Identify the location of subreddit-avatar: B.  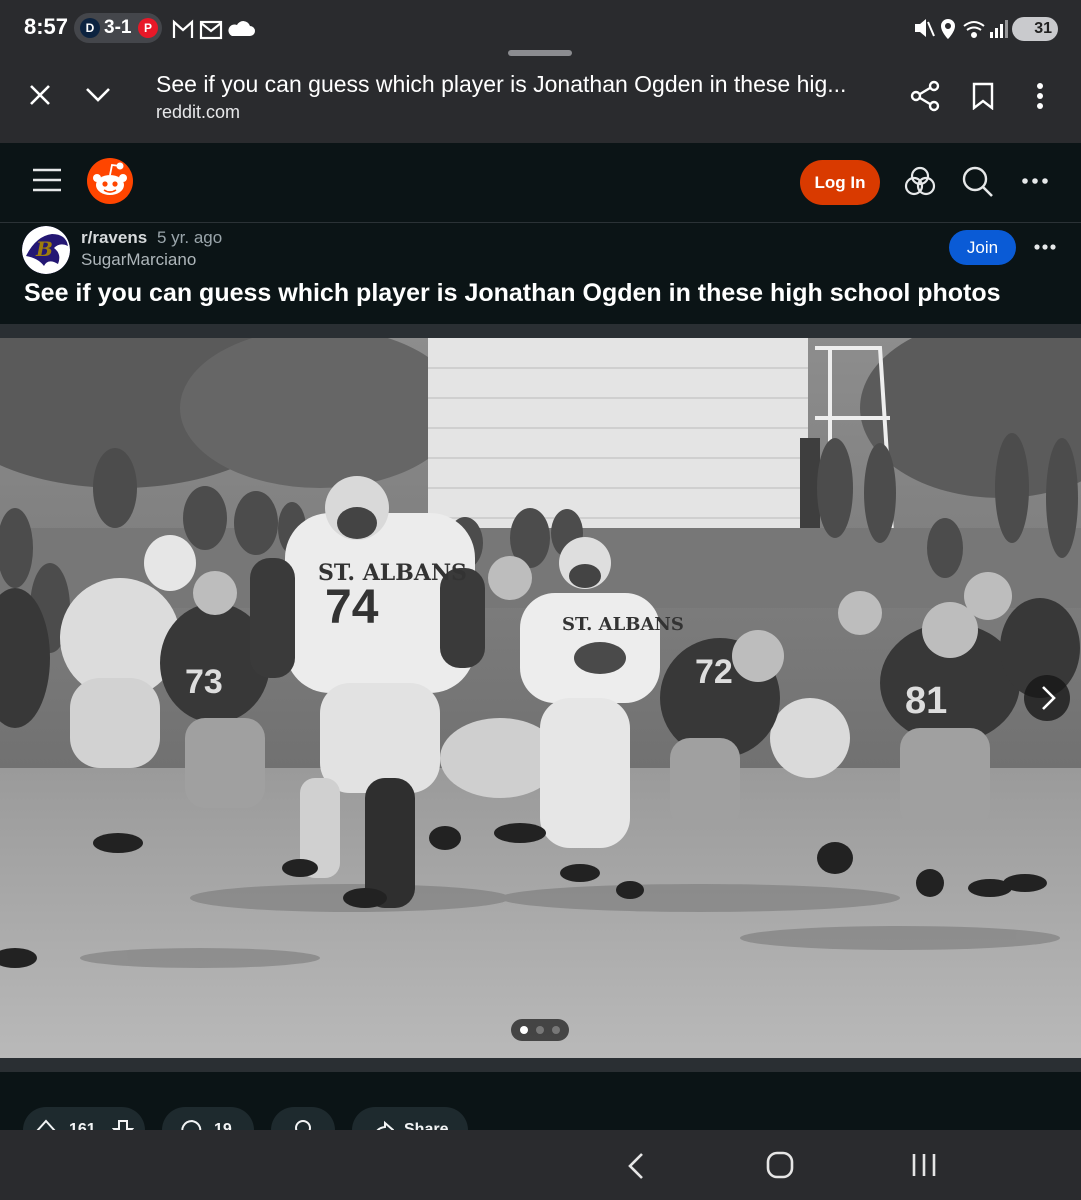
(46, 250).